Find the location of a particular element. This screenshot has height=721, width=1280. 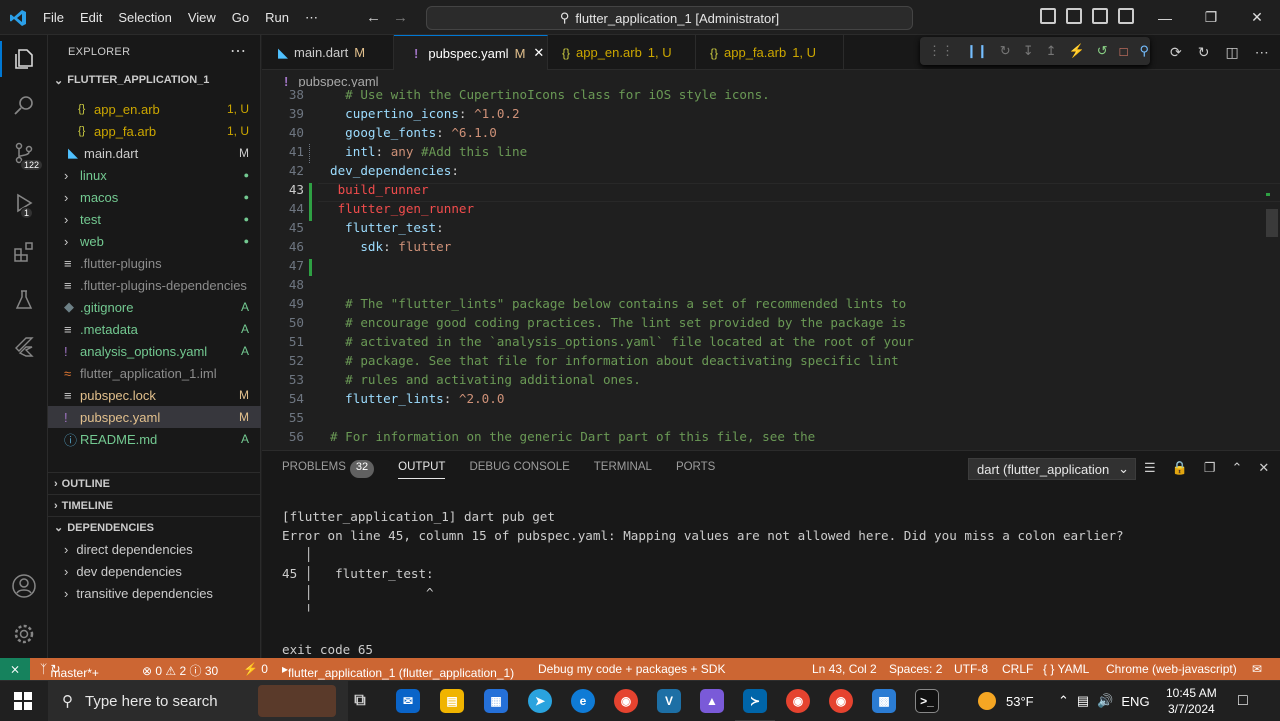

maximize-panel-icon: ⌃ is located at coordinates (1237, 468).